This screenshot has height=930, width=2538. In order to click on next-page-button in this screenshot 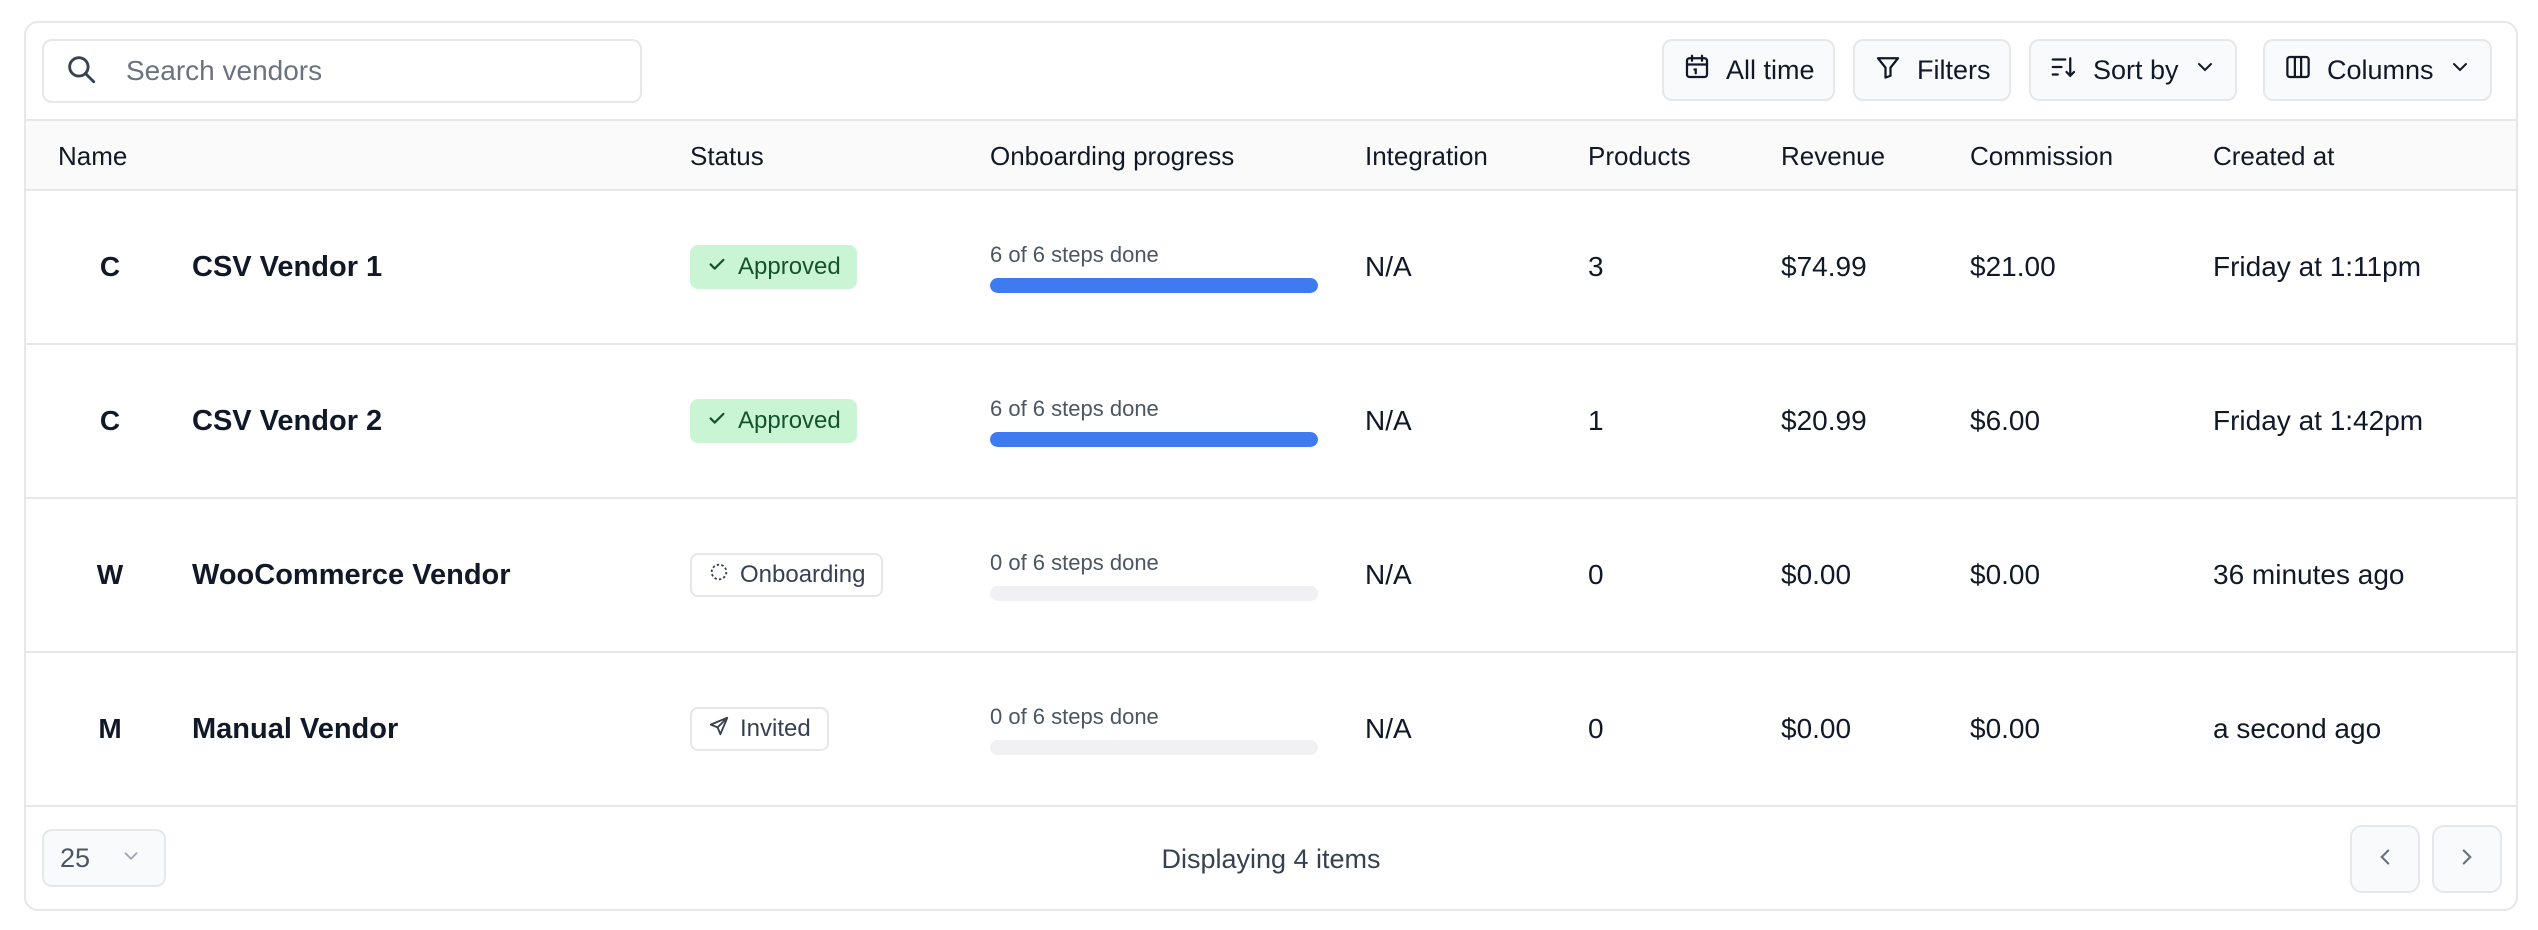, I will do `click(2467, 859)`.